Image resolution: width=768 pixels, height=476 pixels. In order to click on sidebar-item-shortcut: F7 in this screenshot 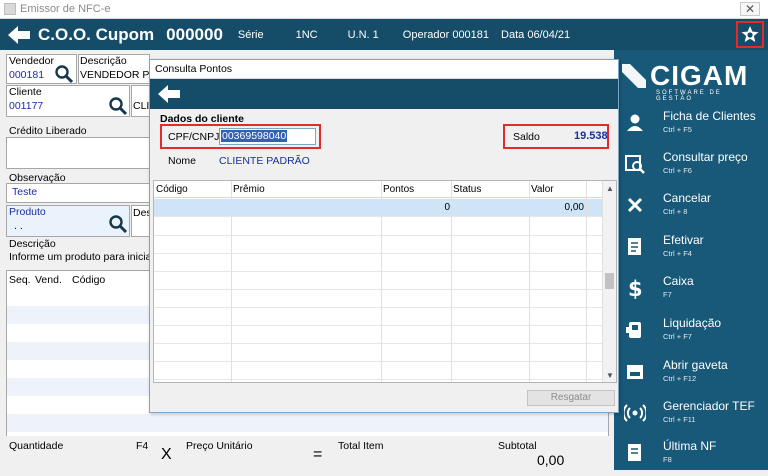, I will do `click(667, 294)`.